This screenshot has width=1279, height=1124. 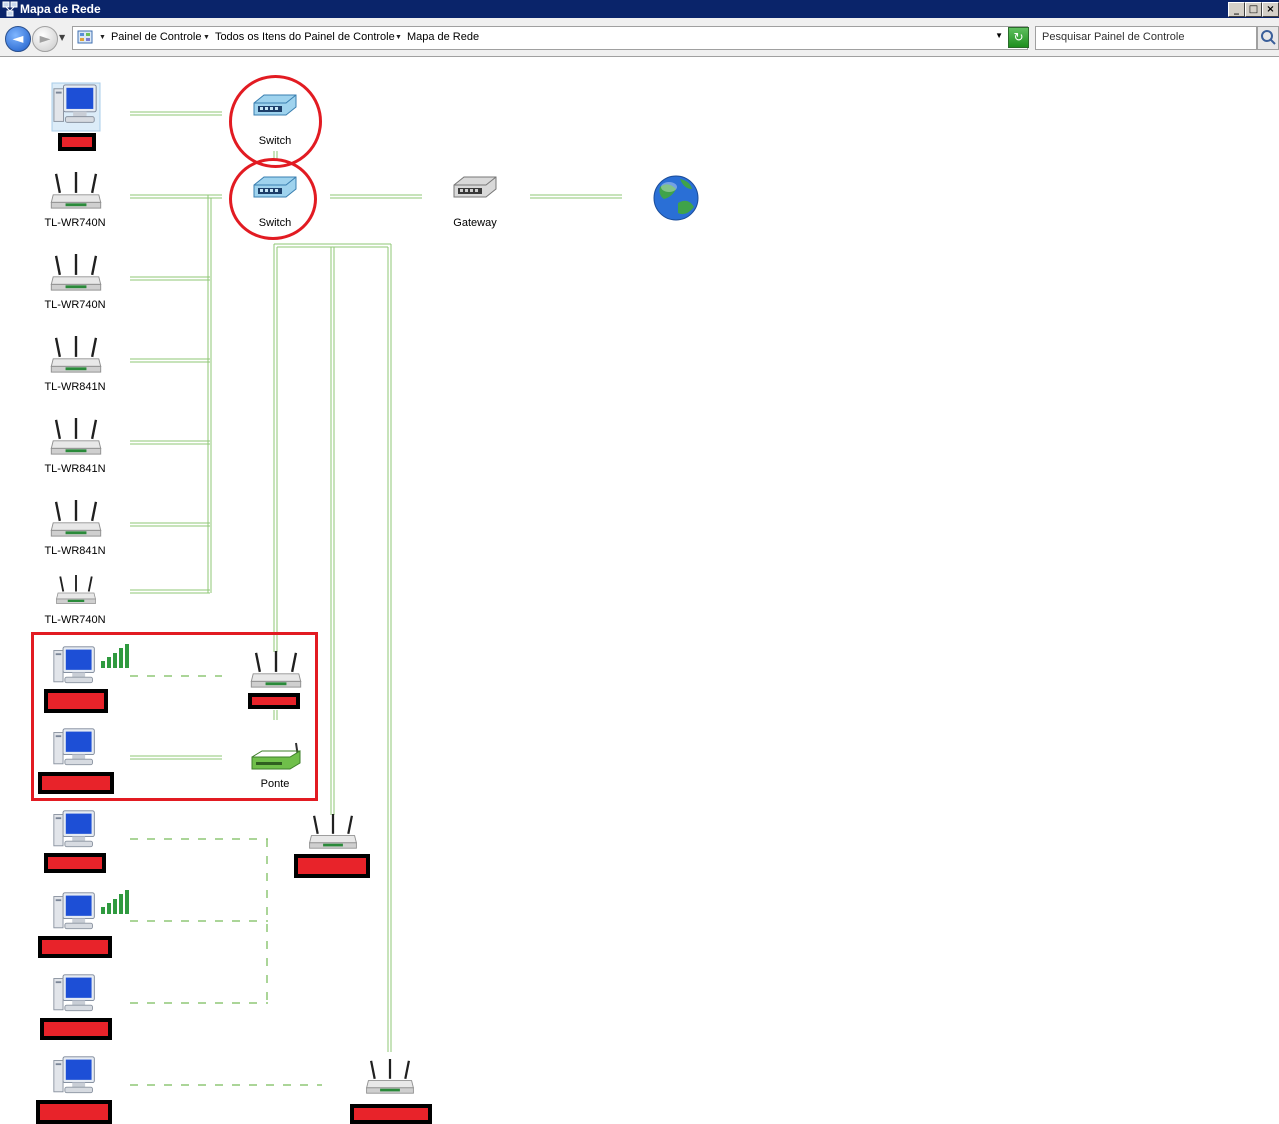 What do you see at coordinates (1253, 9) in the screenshot?
I see `maximize-button: □` at bounding box center [1253, 9].